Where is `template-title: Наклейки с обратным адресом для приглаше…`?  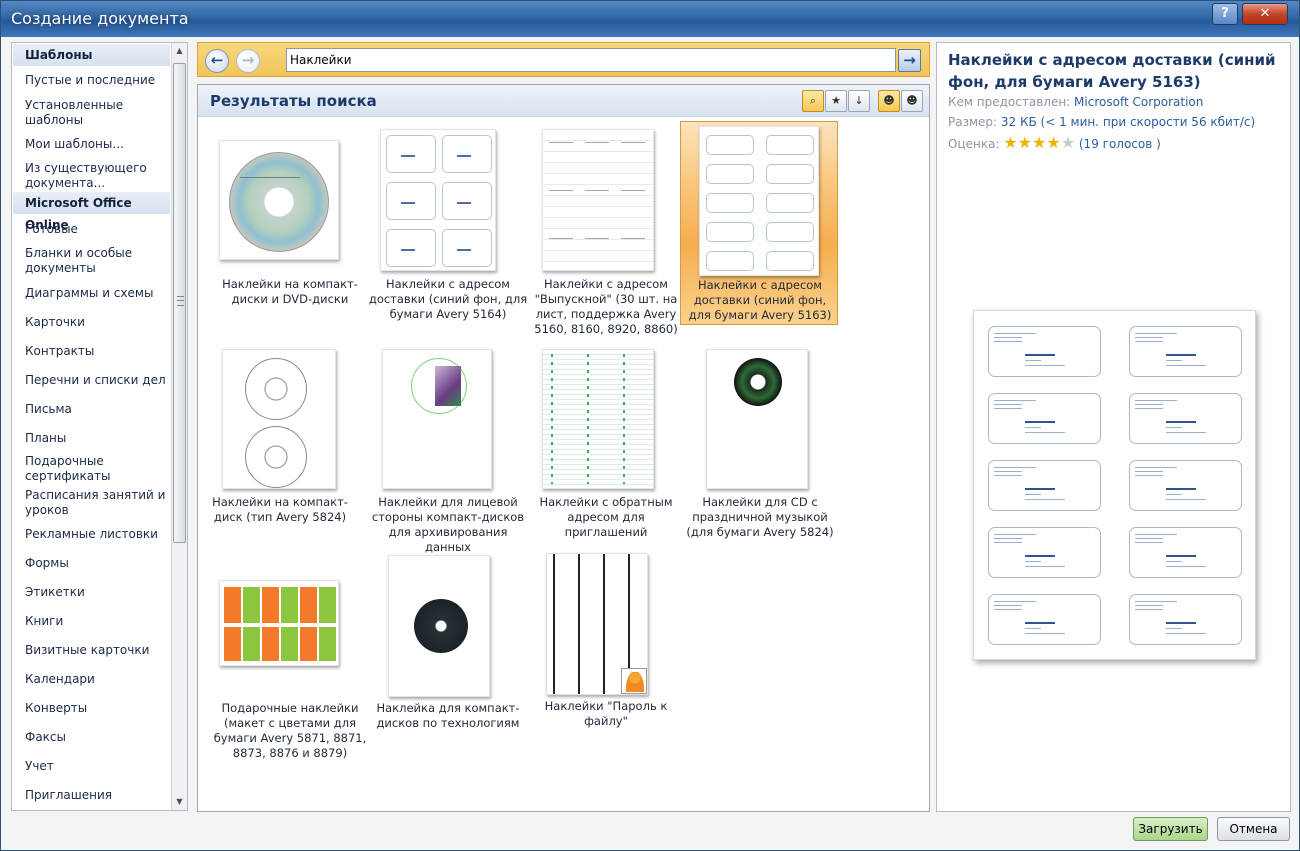
template-title: Наклейки с обратным адресом для приглаше… is located at coordinates (606, 517).